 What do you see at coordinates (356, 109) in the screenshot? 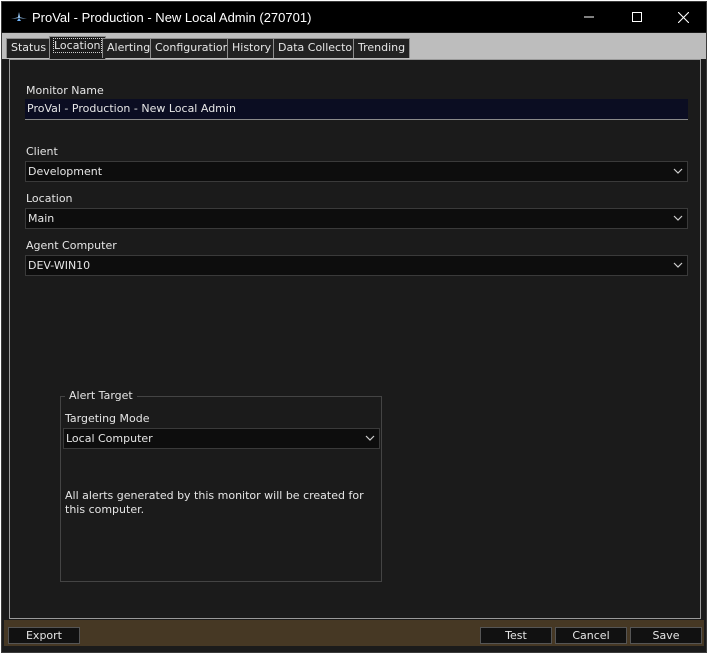
I see `monitor-name-field: ProVal - Production - New Local Admin` at bounding box center [356, 109].